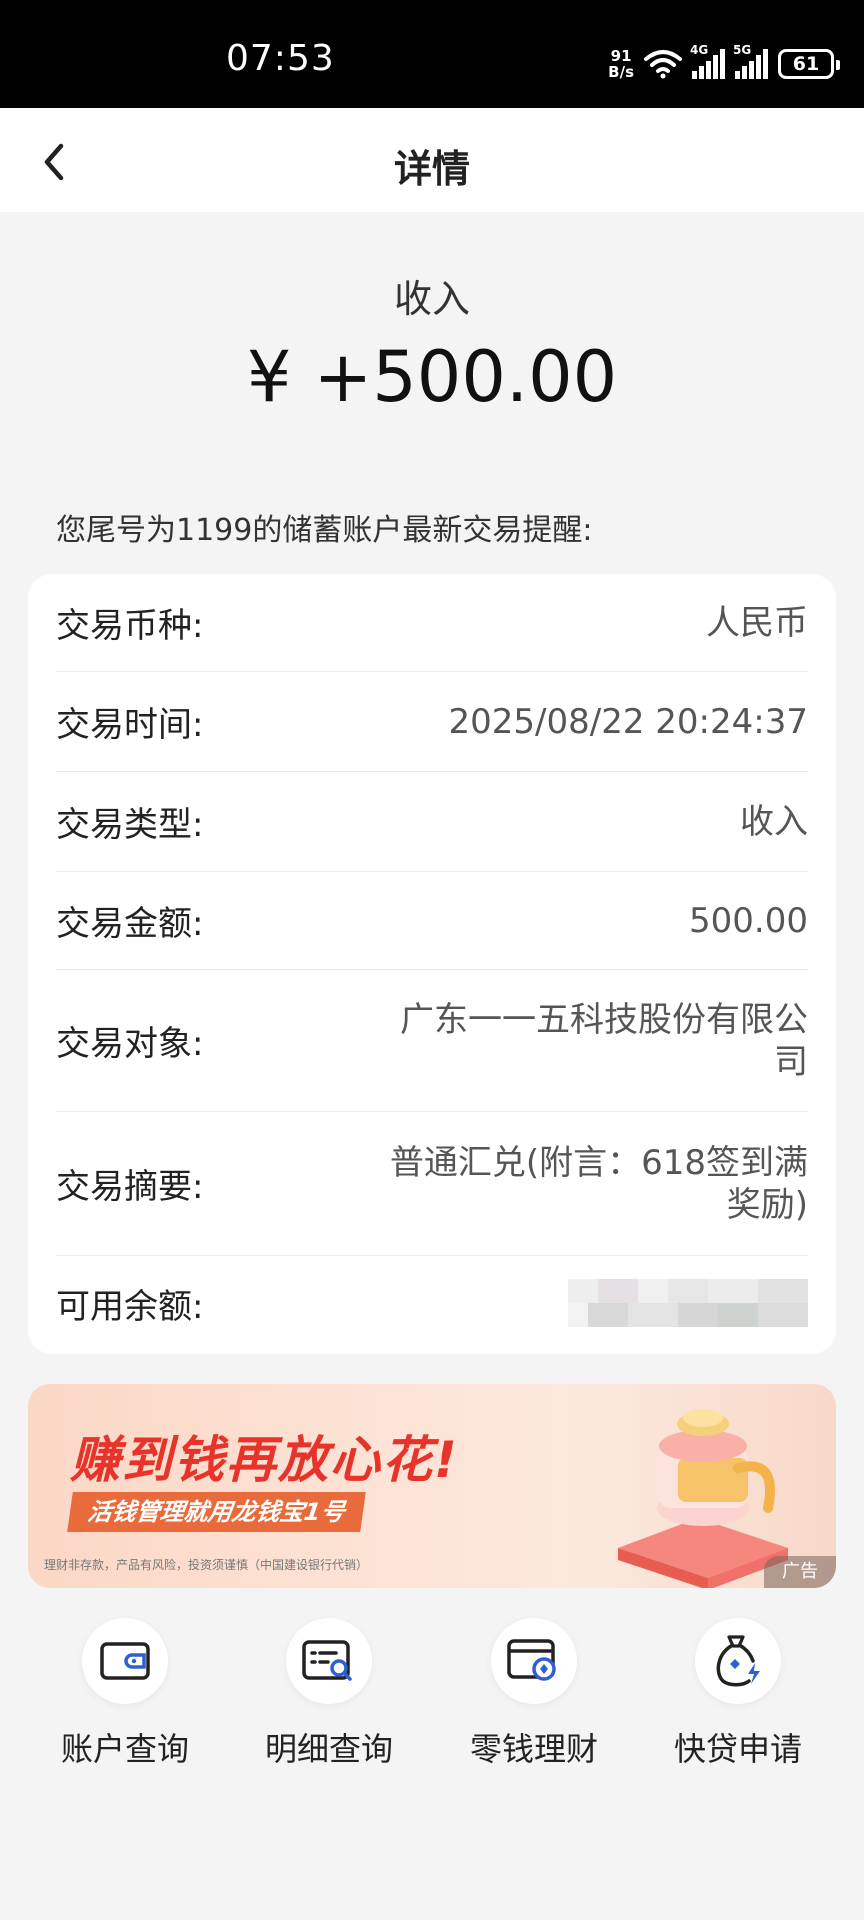 The image size is (864, 1920). What do you see at coordinates (327, 1660) in the screenshot?
I see `statement-search-icon` at bounding box center [327, 1660].